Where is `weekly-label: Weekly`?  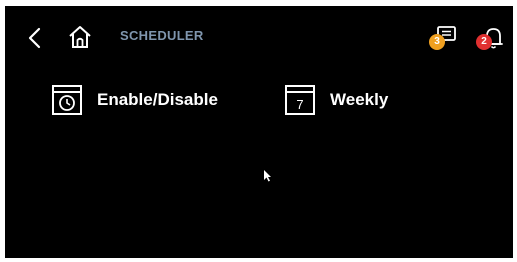
weekly-label: Weekly is located at coordinates (359, 99).